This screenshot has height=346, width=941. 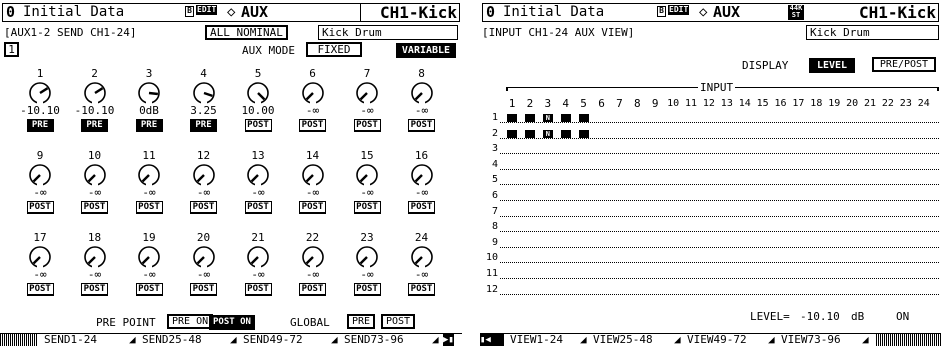 I want to click on aux-row-4: 4, so click(x=494, y=164).